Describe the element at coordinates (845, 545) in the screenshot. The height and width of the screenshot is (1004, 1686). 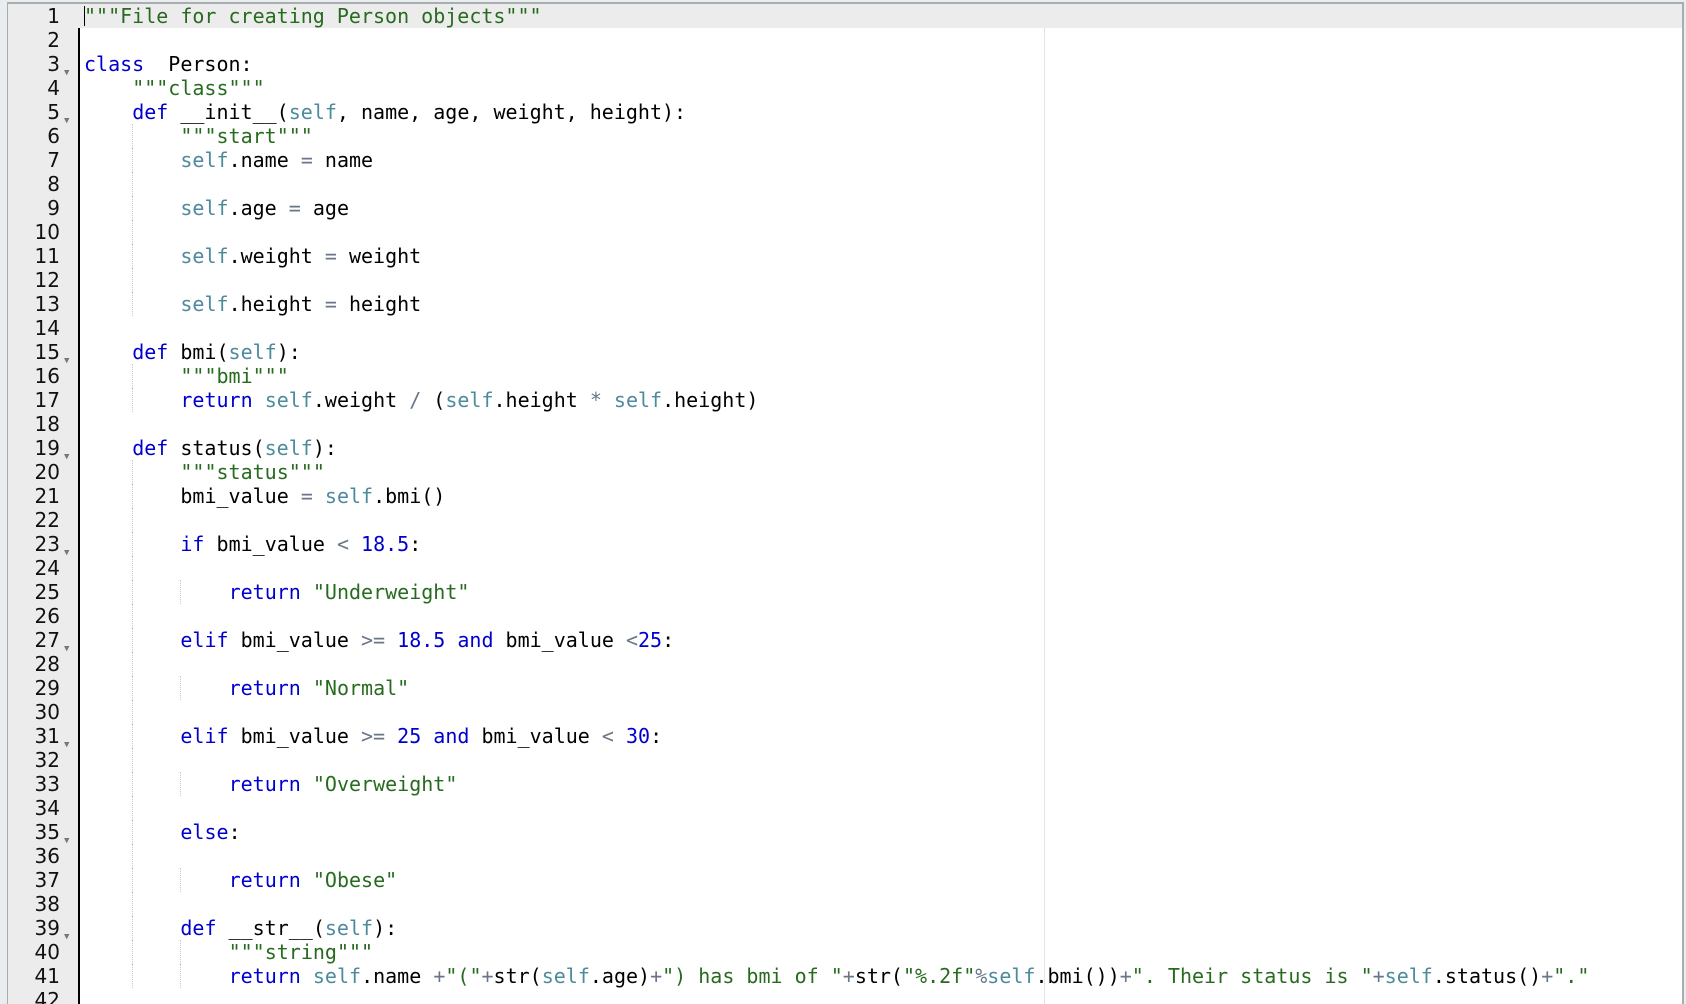
I see `code-line: 23 ▼ if bmi_value < 18.5:` at that location.